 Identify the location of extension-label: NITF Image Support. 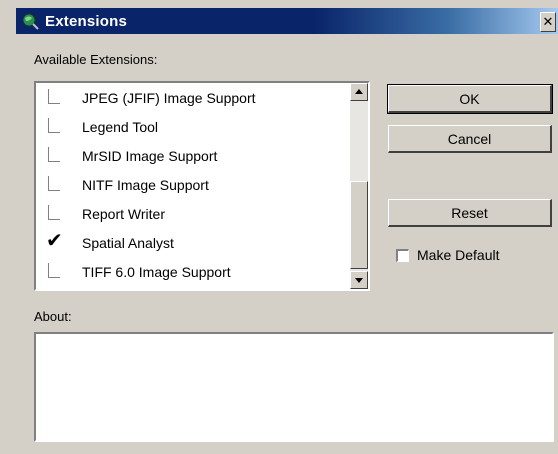
(145, 184).